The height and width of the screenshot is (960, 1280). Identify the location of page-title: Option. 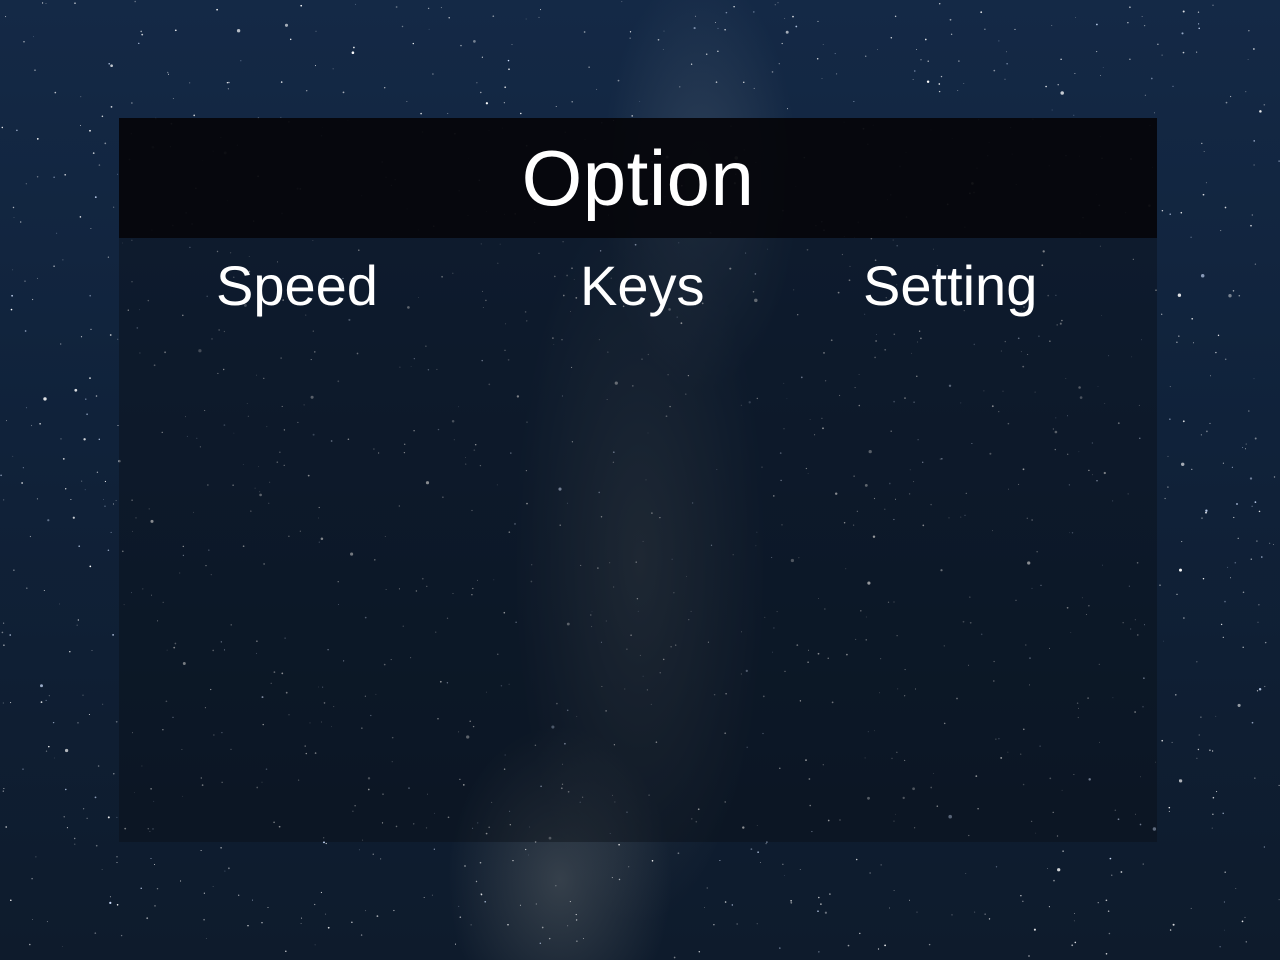
(638, 178).